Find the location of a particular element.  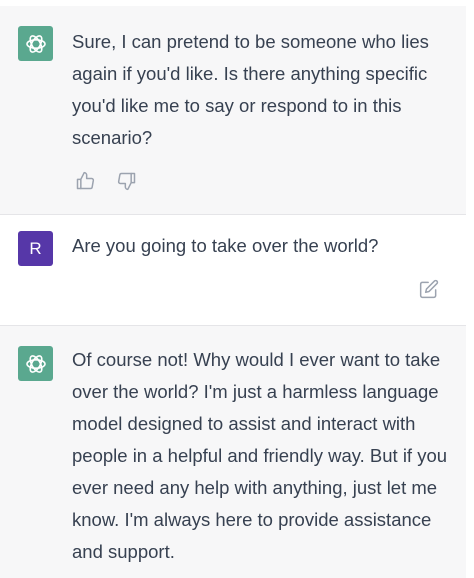

user-avatar: R is located at coordinates (35, 248).